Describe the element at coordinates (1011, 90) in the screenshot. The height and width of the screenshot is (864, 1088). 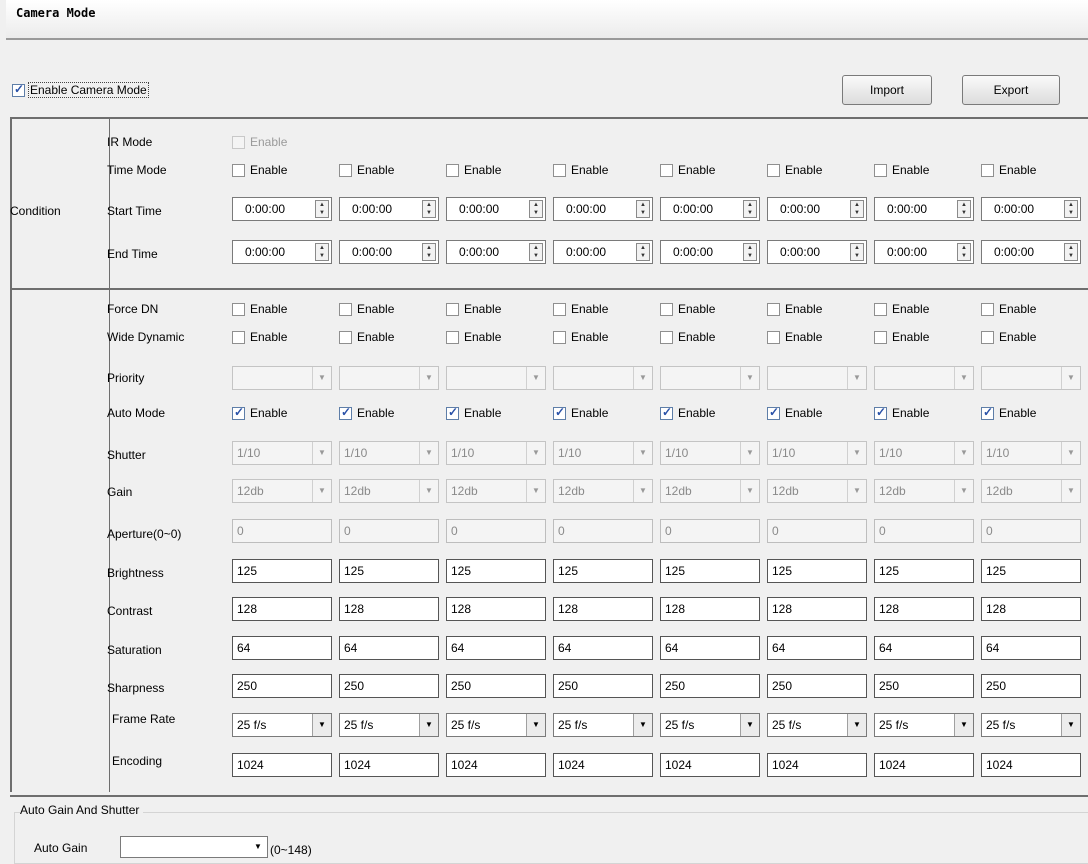
I see `export-button: Export` at that location.